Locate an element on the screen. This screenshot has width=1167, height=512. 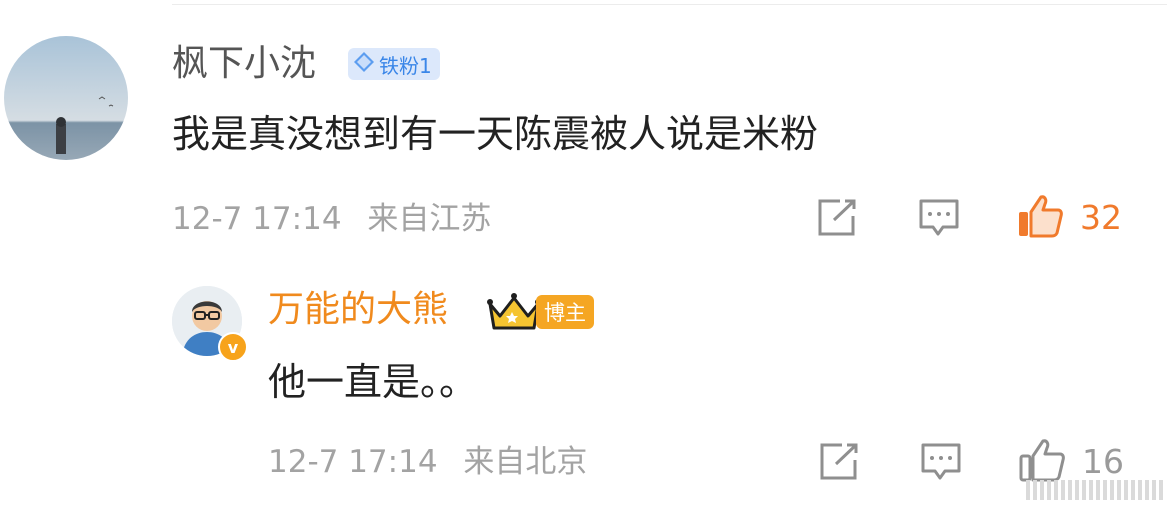
like-count: 32 is located at coordinates (1101, 217).